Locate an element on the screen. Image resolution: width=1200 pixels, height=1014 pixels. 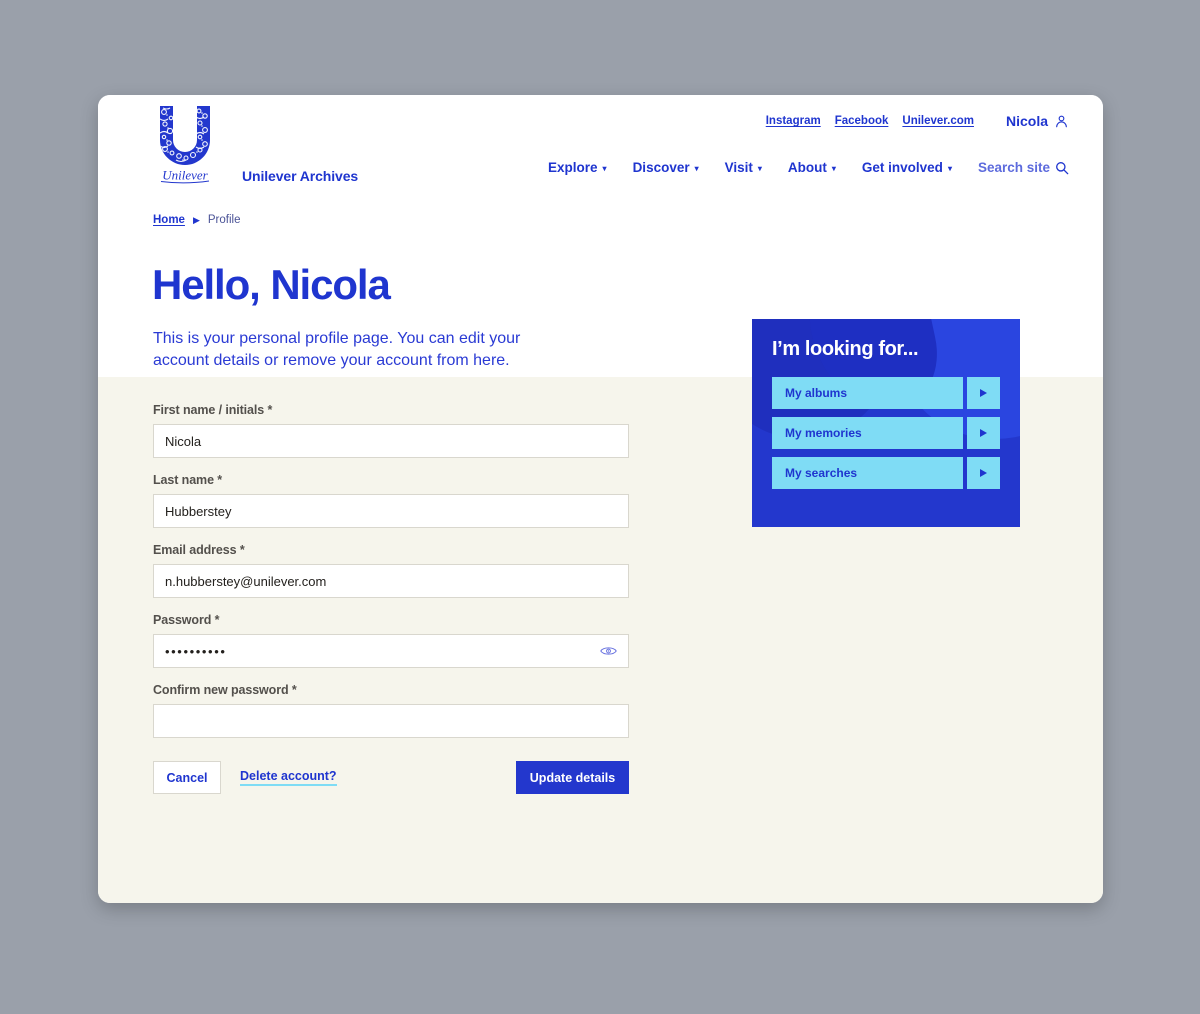
eye-icon is located at coordinates (608, 651).